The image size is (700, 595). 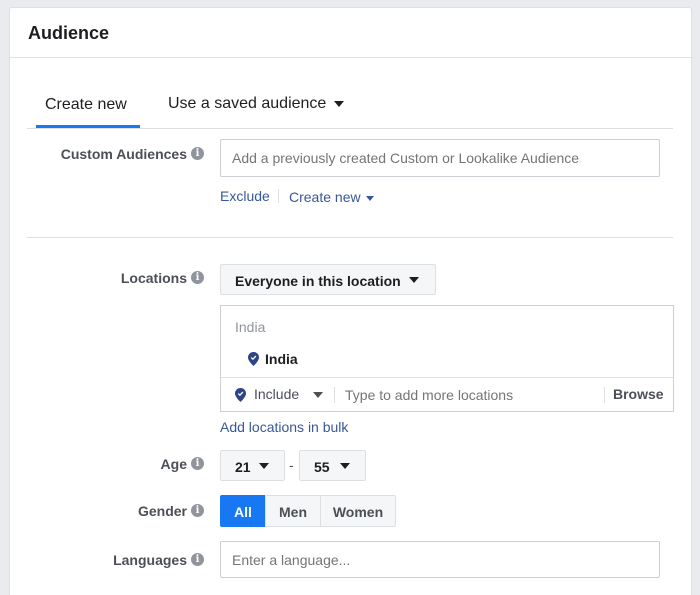 I want to click on age-min-dropdown: 21, so click(x=252, y=465).